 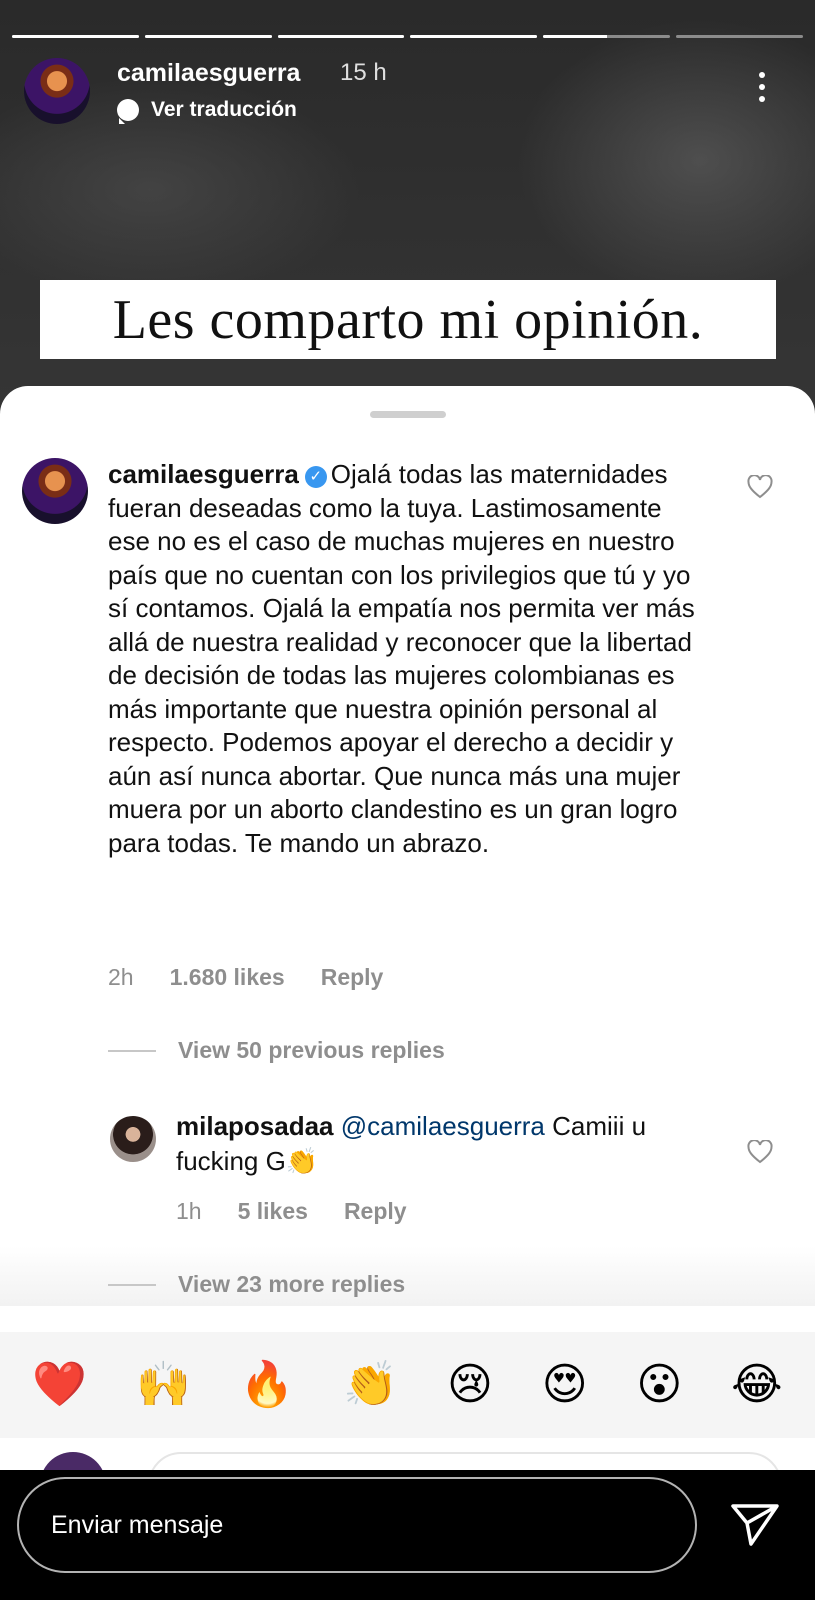 What do you see at coordinates (203, 474) in the screenshot?
I see `comment-username: camilaesguerra` at bounding box center [203, 474].